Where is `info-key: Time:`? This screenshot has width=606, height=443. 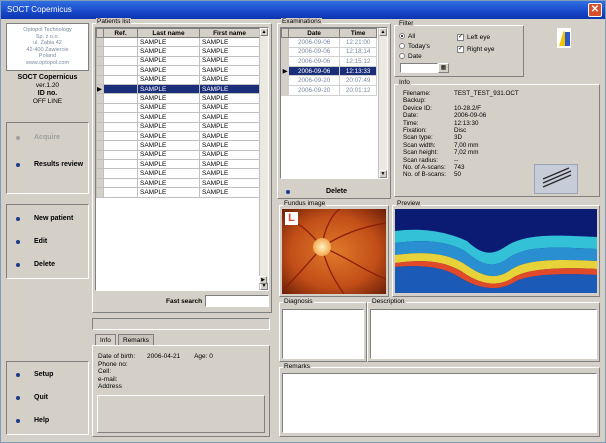
info-key: Time: is located at coordinates (411, 123).